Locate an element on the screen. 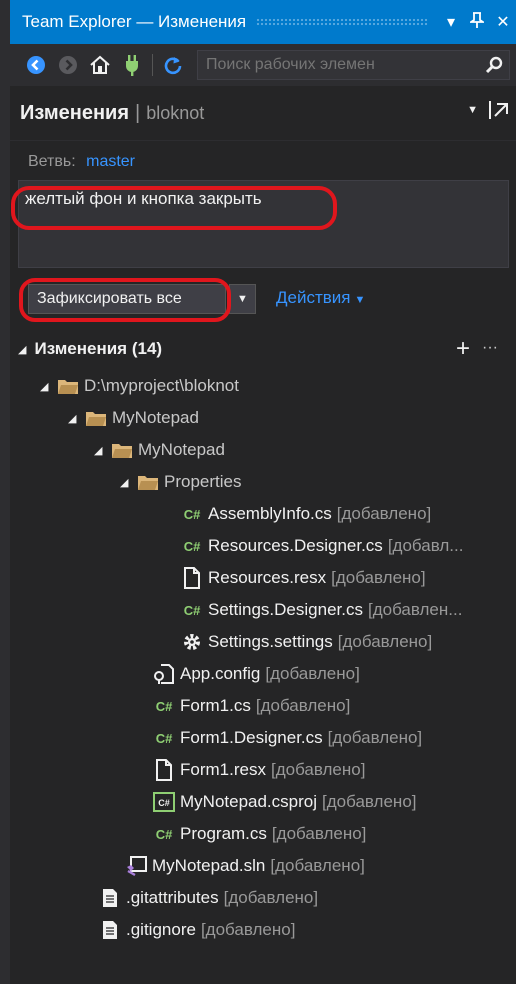 This screenshot has height=984, width=516. file-name: Resources.resx is located at coordinates (267, 577).